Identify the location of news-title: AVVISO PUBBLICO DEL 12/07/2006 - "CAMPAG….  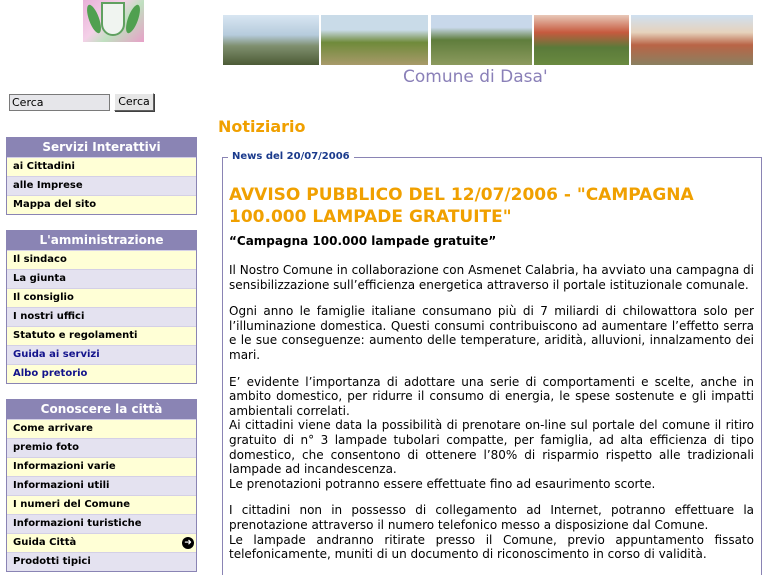
(461, 206).